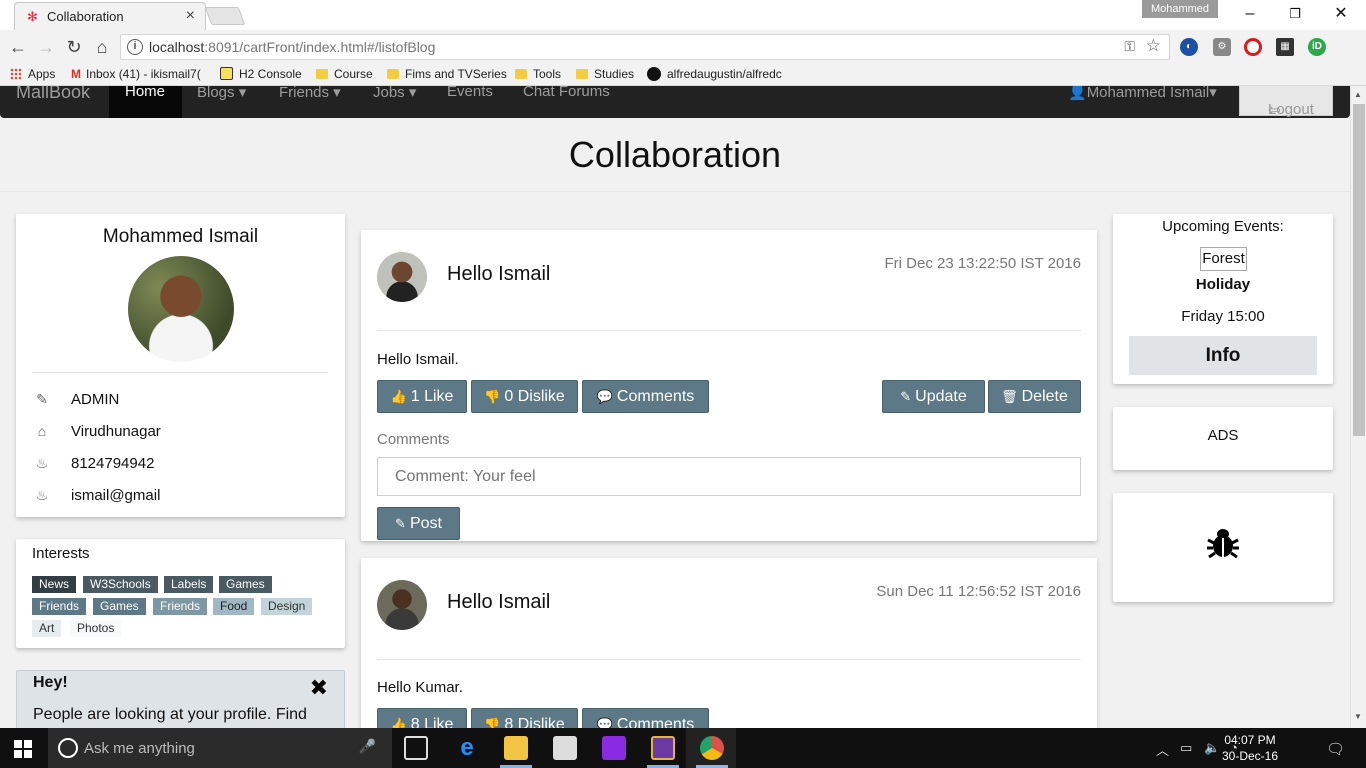 The width and height of the screenshot is (1366, 768). What do you see at coordinates (675, 154) in the screenshot?
I see `page-title: Collaboration` at bounding box center [675, 154].